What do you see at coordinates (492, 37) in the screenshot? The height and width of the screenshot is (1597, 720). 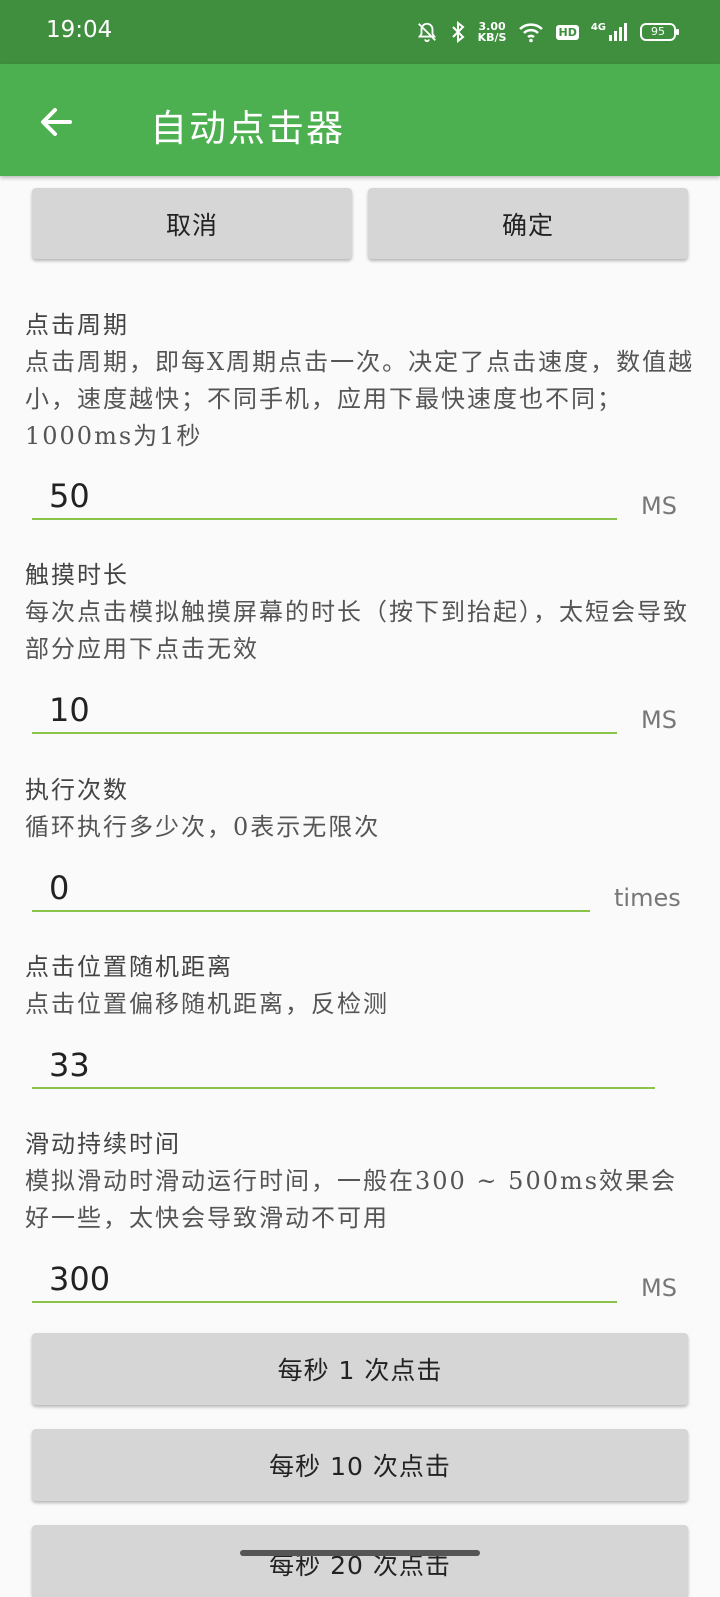 I see `speed-unit: KB/S` at bounding box center [492, 37].